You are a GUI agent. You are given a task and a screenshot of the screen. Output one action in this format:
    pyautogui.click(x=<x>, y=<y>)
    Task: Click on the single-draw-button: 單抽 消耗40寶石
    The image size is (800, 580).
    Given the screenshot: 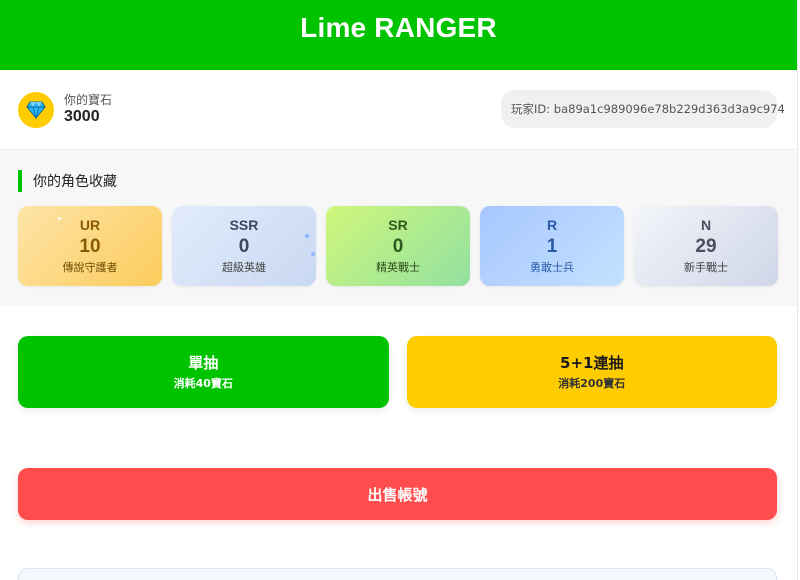 What is the action you would take?
    pyautogui.click(x=203, y=372)
    